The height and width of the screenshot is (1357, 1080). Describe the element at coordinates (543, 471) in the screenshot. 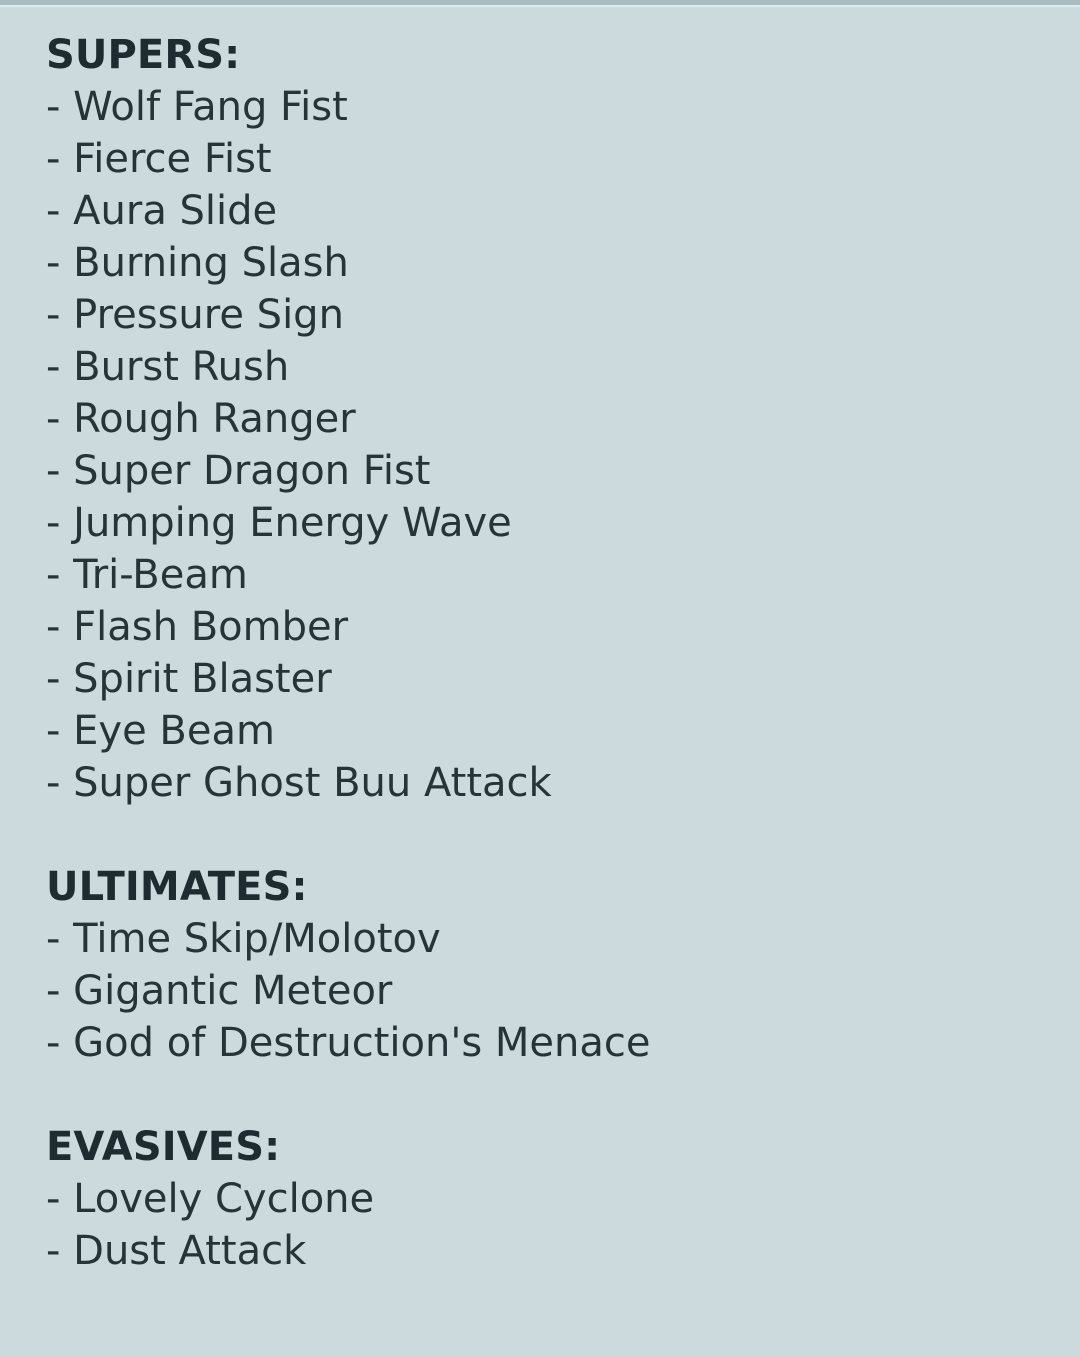

I see `list-item: - Super Dragon Fist` at that location.